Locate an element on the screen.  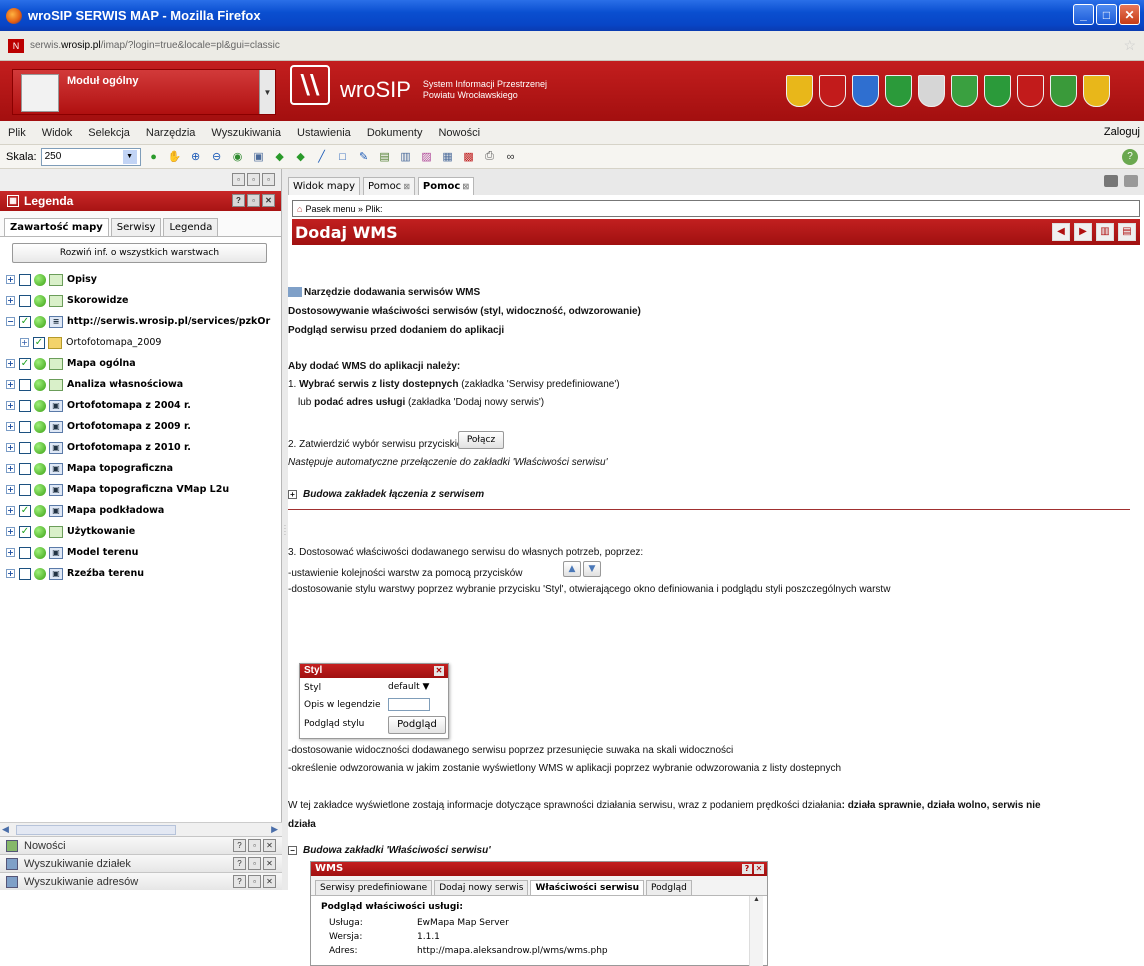
measure-icon: ▥ is located at coordinates (406, 157).